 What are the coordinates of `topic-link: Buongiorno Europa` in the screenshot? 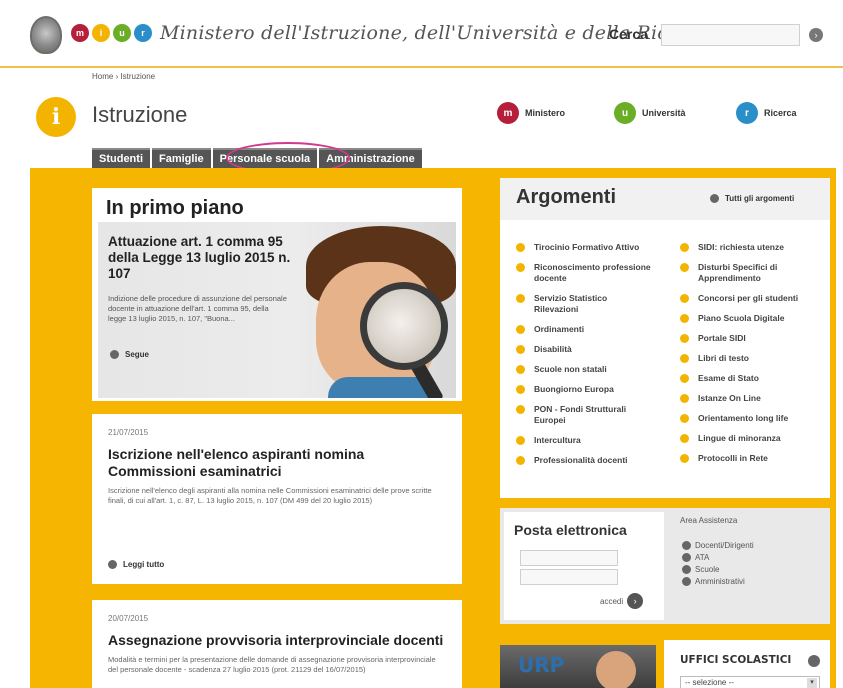 It's located at (583, 389).